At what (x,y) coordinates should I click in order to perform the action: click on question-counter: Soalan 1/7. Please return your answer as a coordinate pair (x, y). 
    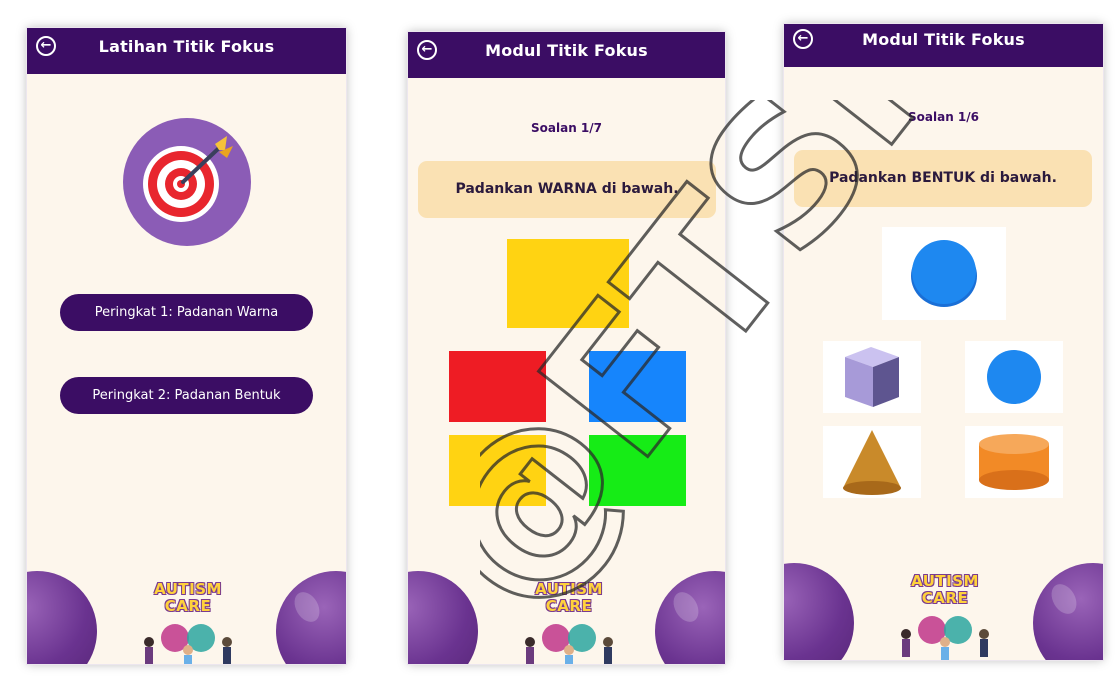
    Looking at the image, I should click on (566, 128).